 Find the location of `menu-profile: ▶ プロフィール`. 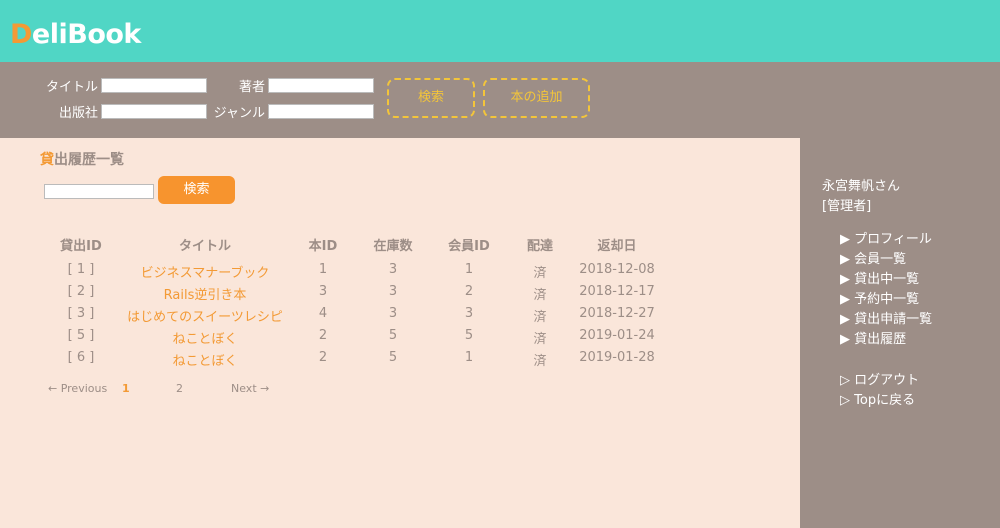

menu-profile: ▶ プロフィール is located at coordinates (886, 237).